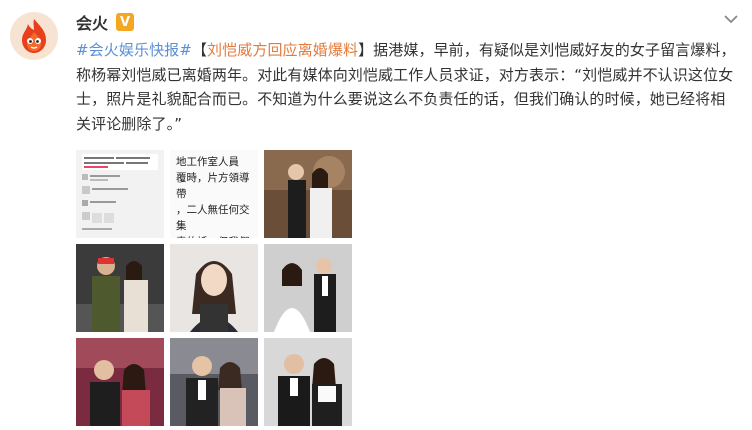 This screenshot has width=752, height=430. Describe the element at coordinates (134, 50) in the screenshot. I see `topic-tag-link: #会火娱乐快报#` at that location.